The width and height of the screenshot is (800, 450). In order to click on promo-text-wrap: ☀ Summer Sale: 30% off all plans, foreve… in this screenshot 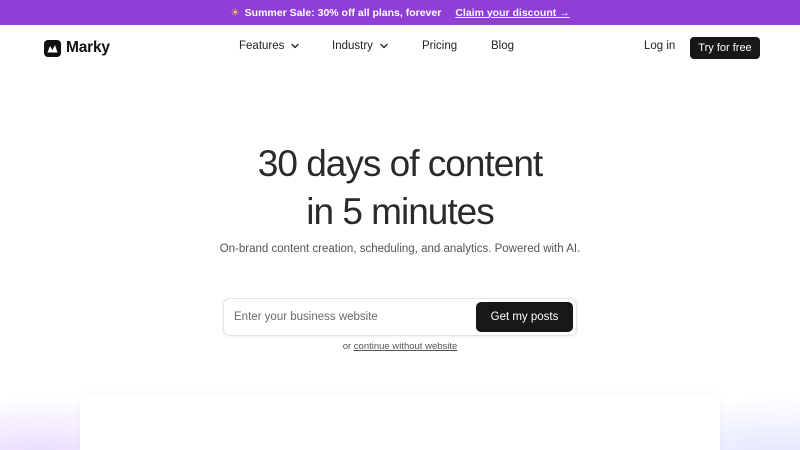, I will do `click(335, 13)`.